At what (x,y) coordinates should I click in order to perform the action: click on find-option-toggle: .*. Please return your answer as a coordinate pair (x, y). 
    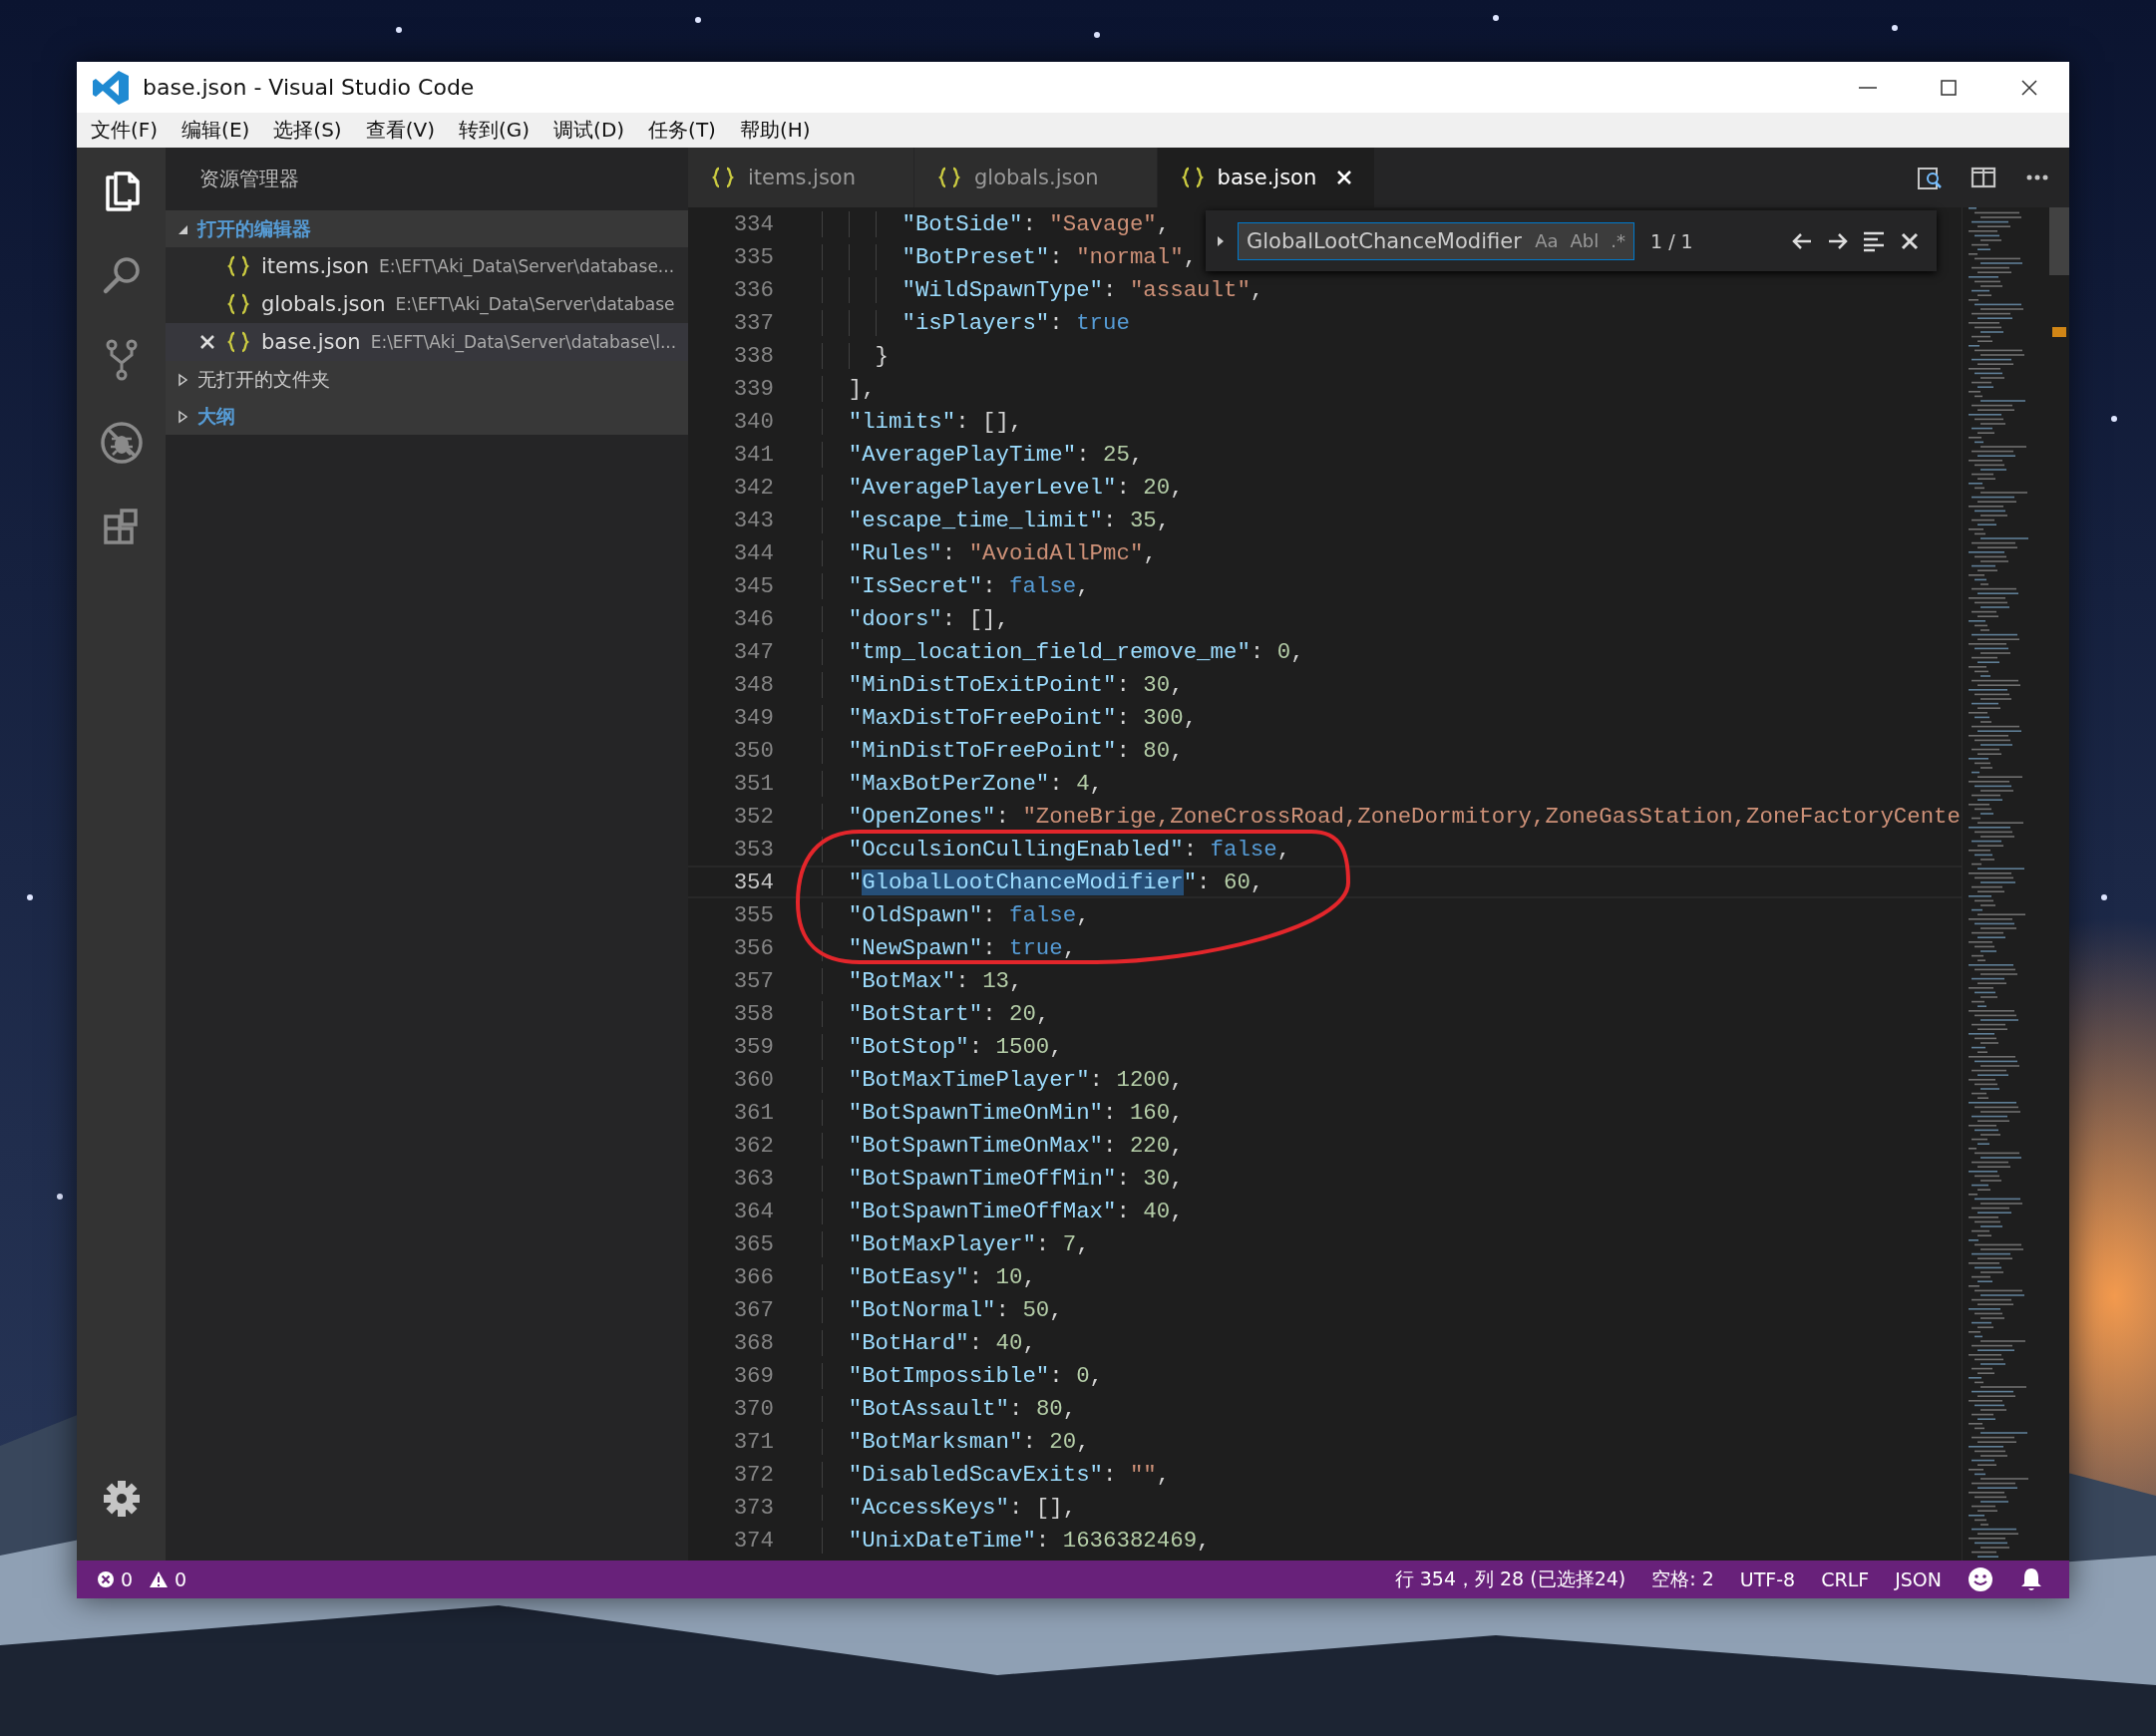
    Looking at the image, I should click on (1618, 240).